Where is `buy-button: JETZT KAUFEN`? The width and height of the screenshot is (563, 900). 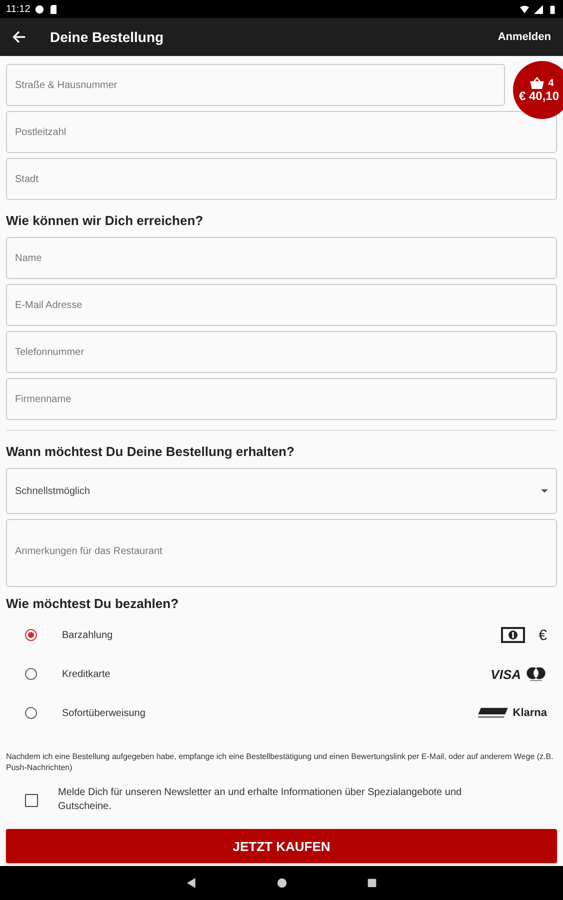 buy-button: JETZT KAUFEN is located at coordinates (281, 846).